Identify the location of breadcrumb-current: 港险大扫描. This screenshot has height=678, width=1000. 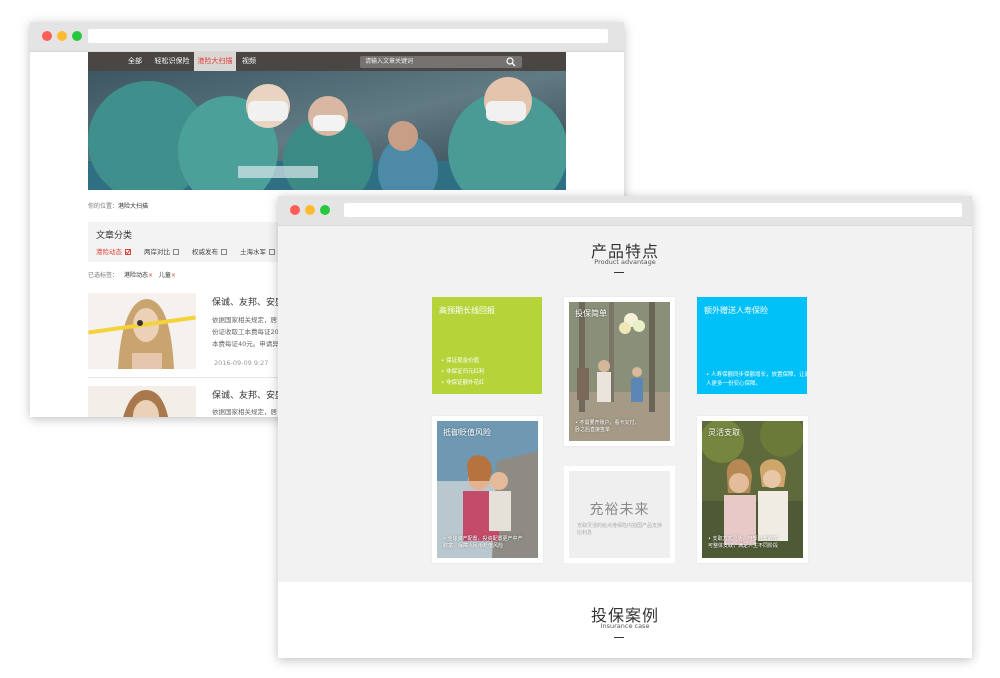
(133, 206).